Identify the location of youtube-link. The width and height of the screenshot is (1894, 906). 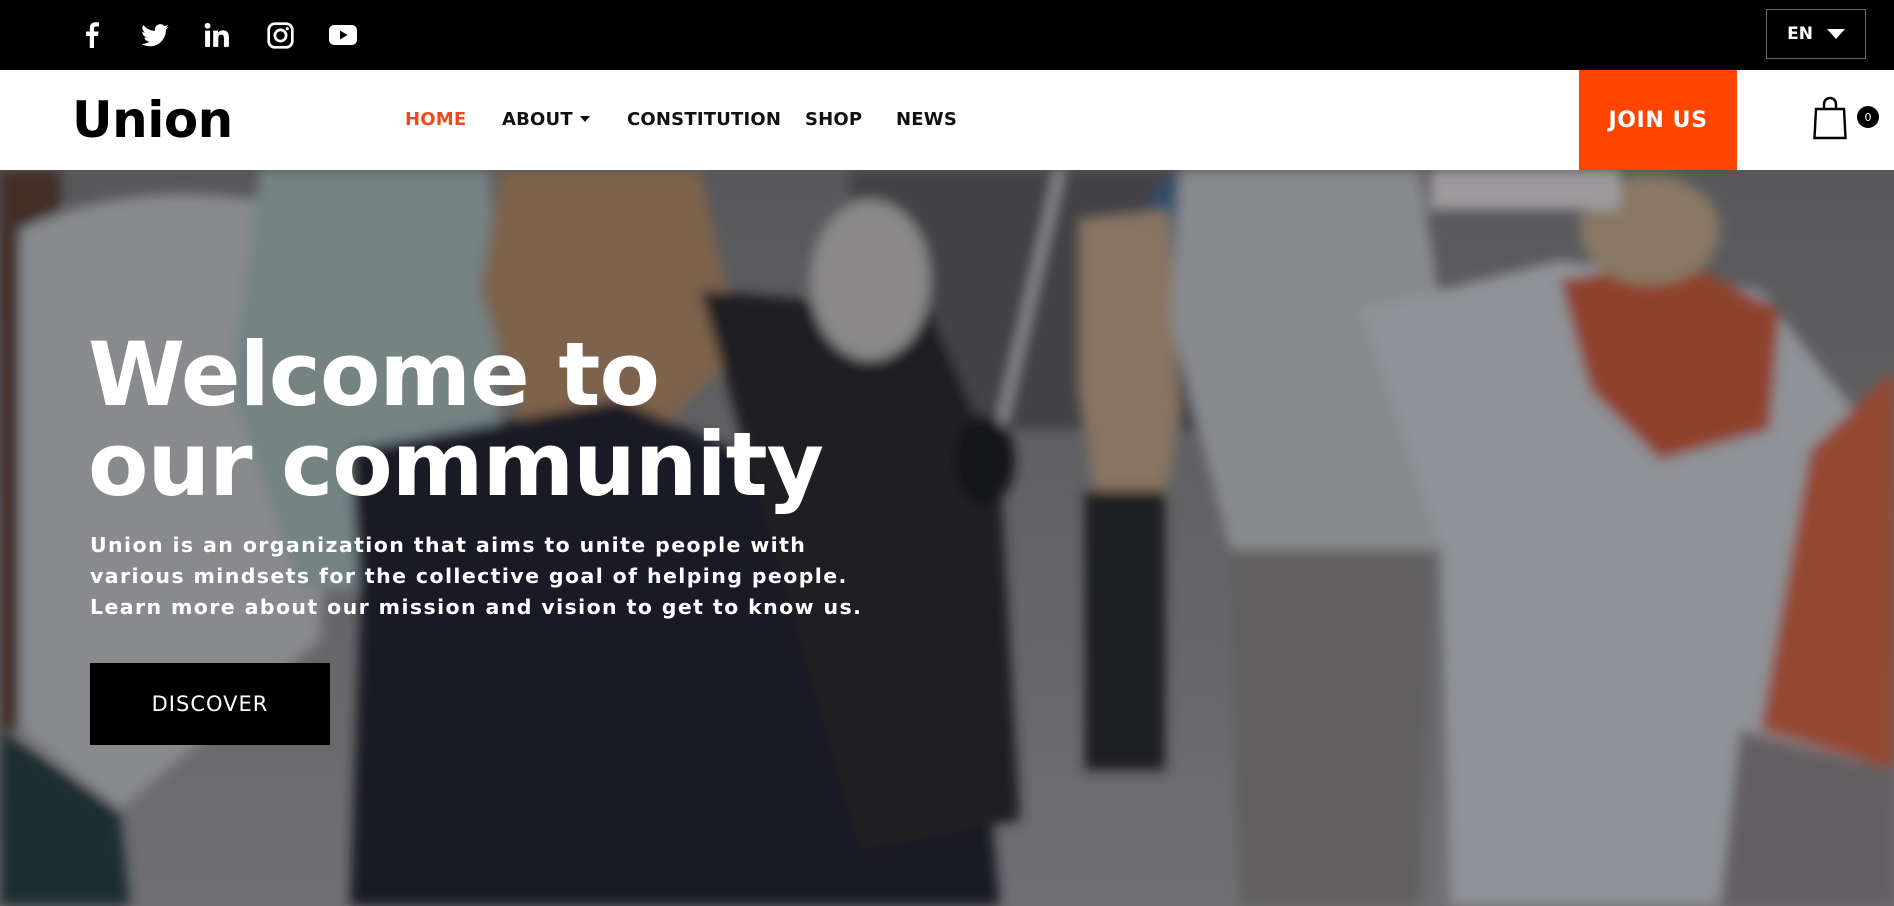
(343, 35).